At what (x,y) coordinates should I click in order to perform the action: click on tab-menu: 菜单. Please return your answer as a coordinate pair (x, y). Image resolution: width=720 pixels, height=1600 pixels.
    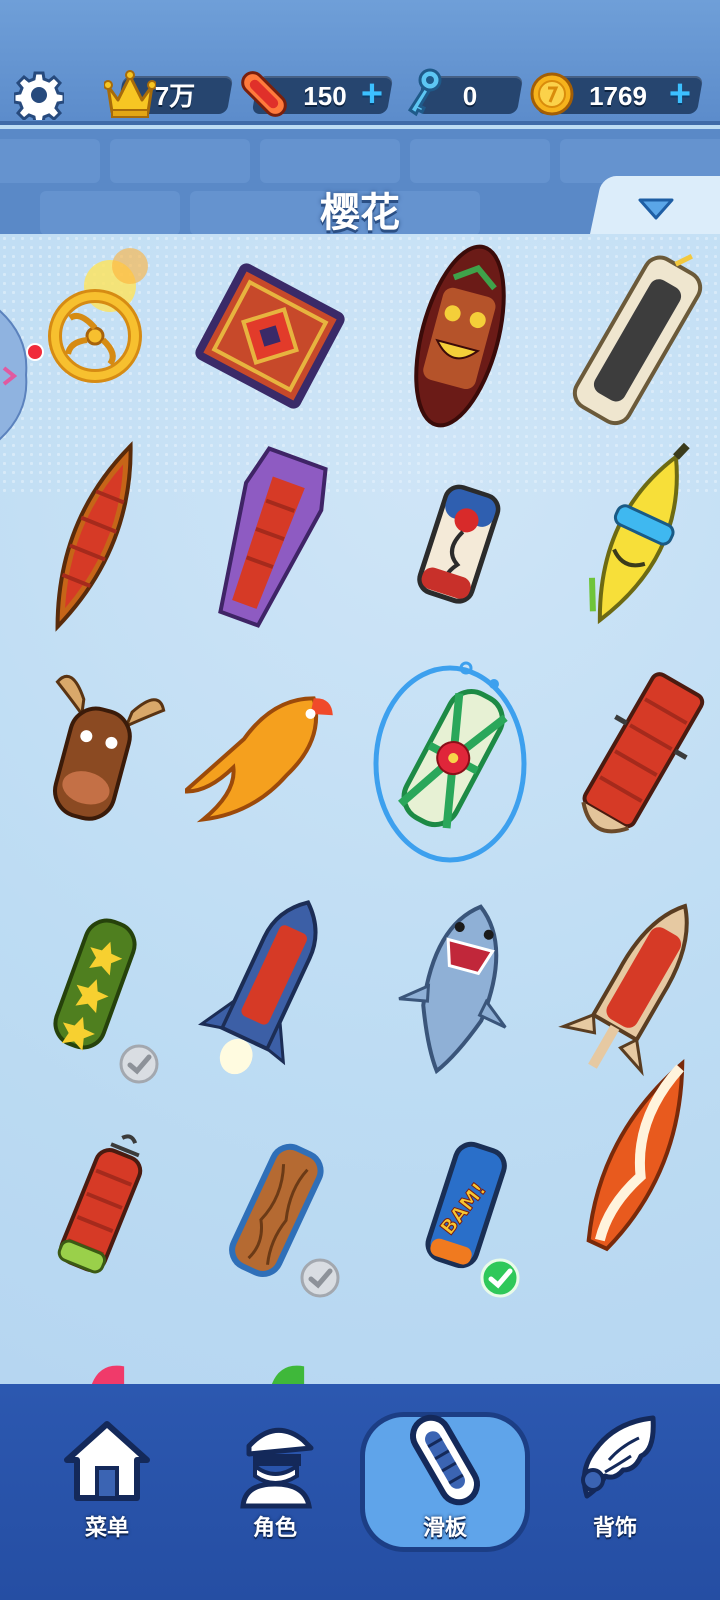
    Looking at the image, I should click on (107, 1475).